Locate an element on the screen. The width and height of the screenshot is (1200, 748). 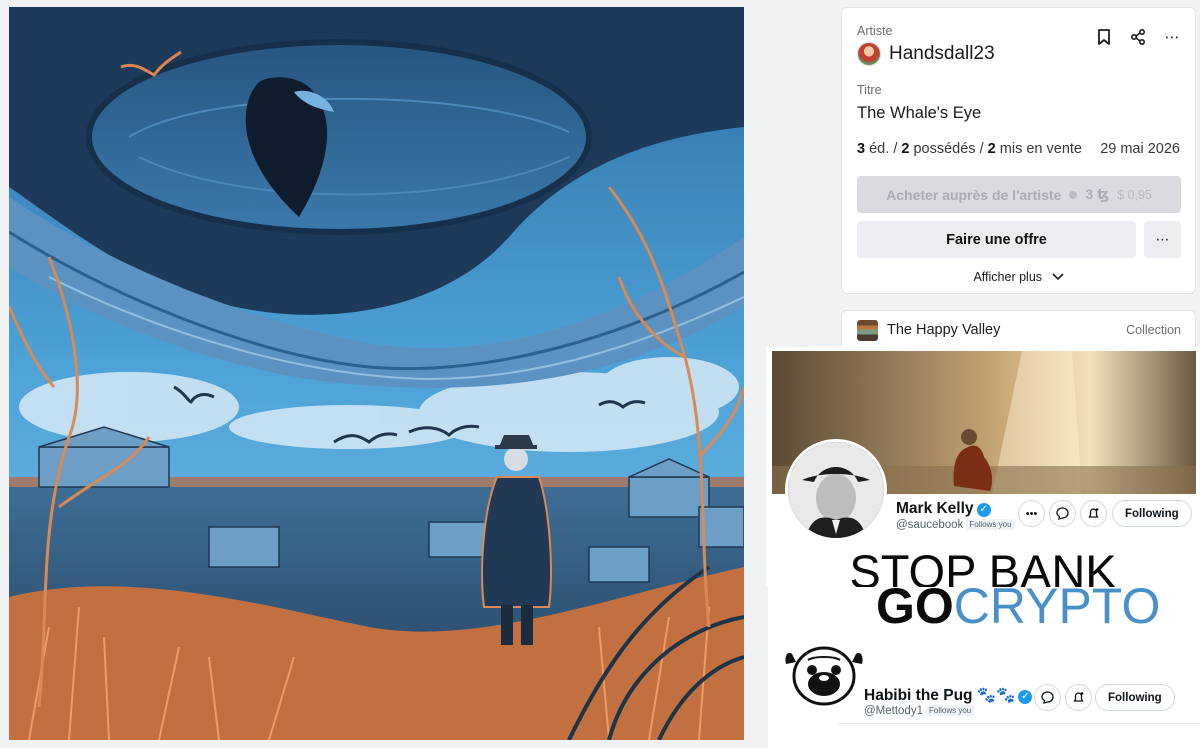
user-handle: @Mettody1 Follows you is located at coordinates (919, 711).